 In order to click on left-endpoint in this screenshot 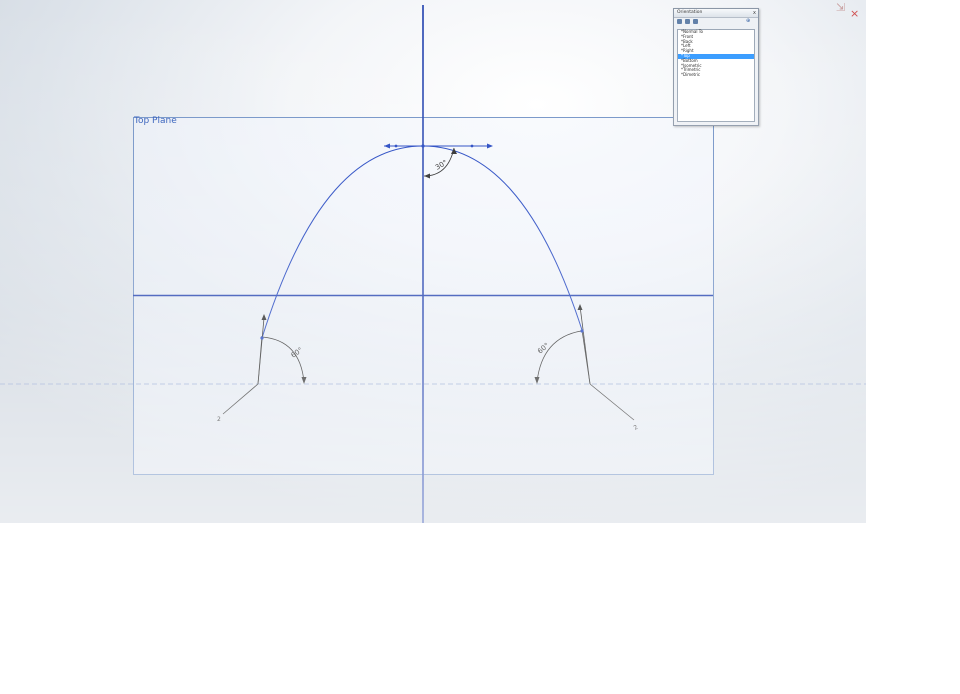, I will do `click(262, 338)`.